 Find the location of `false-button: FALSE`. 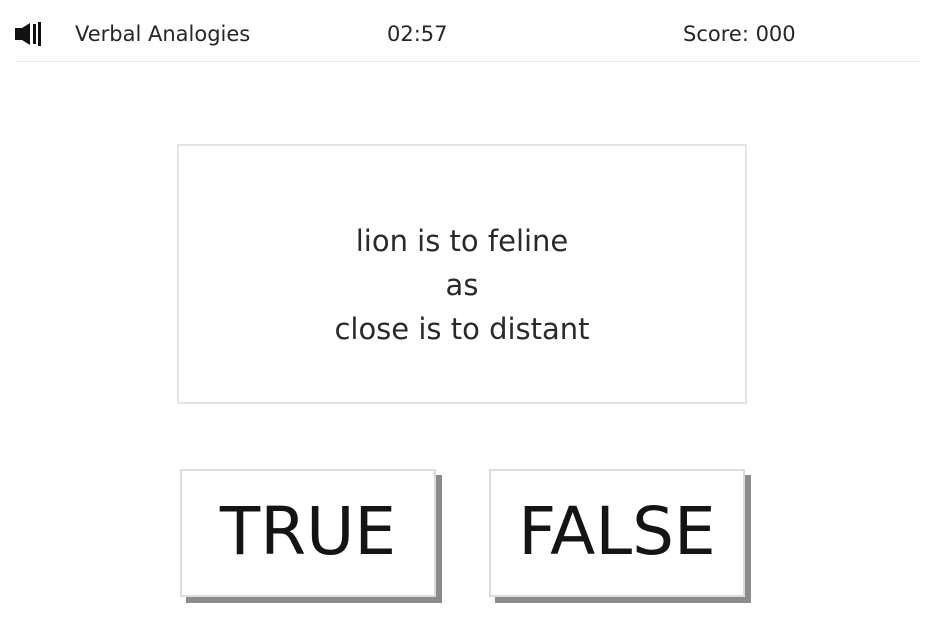

false-button: FALSE is located at coordinates (617, 533).